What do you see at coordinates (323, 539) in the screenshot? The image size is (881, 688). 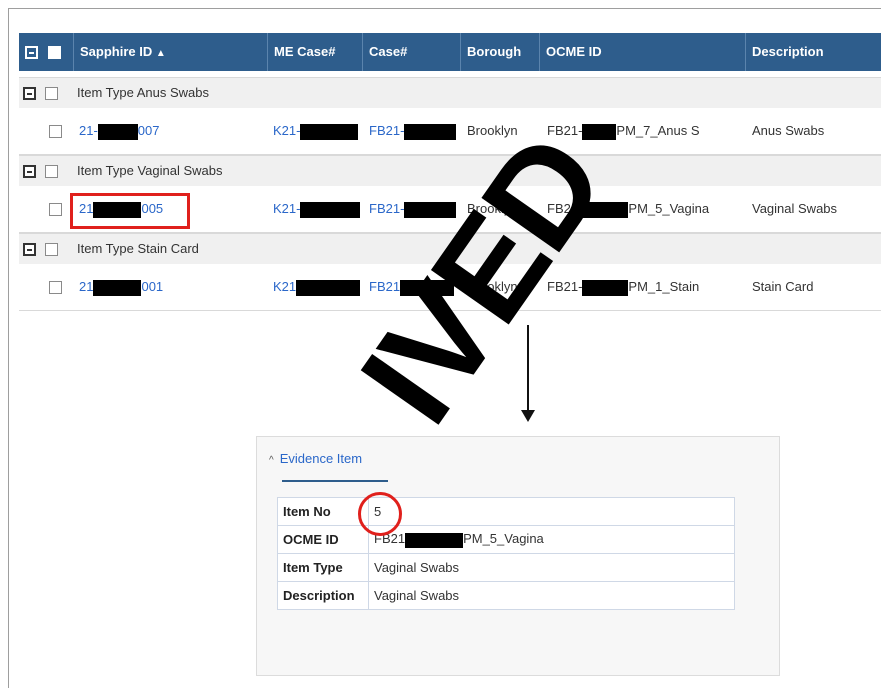 I see `field-label: OCME ID` at bounding box center [323, 539].